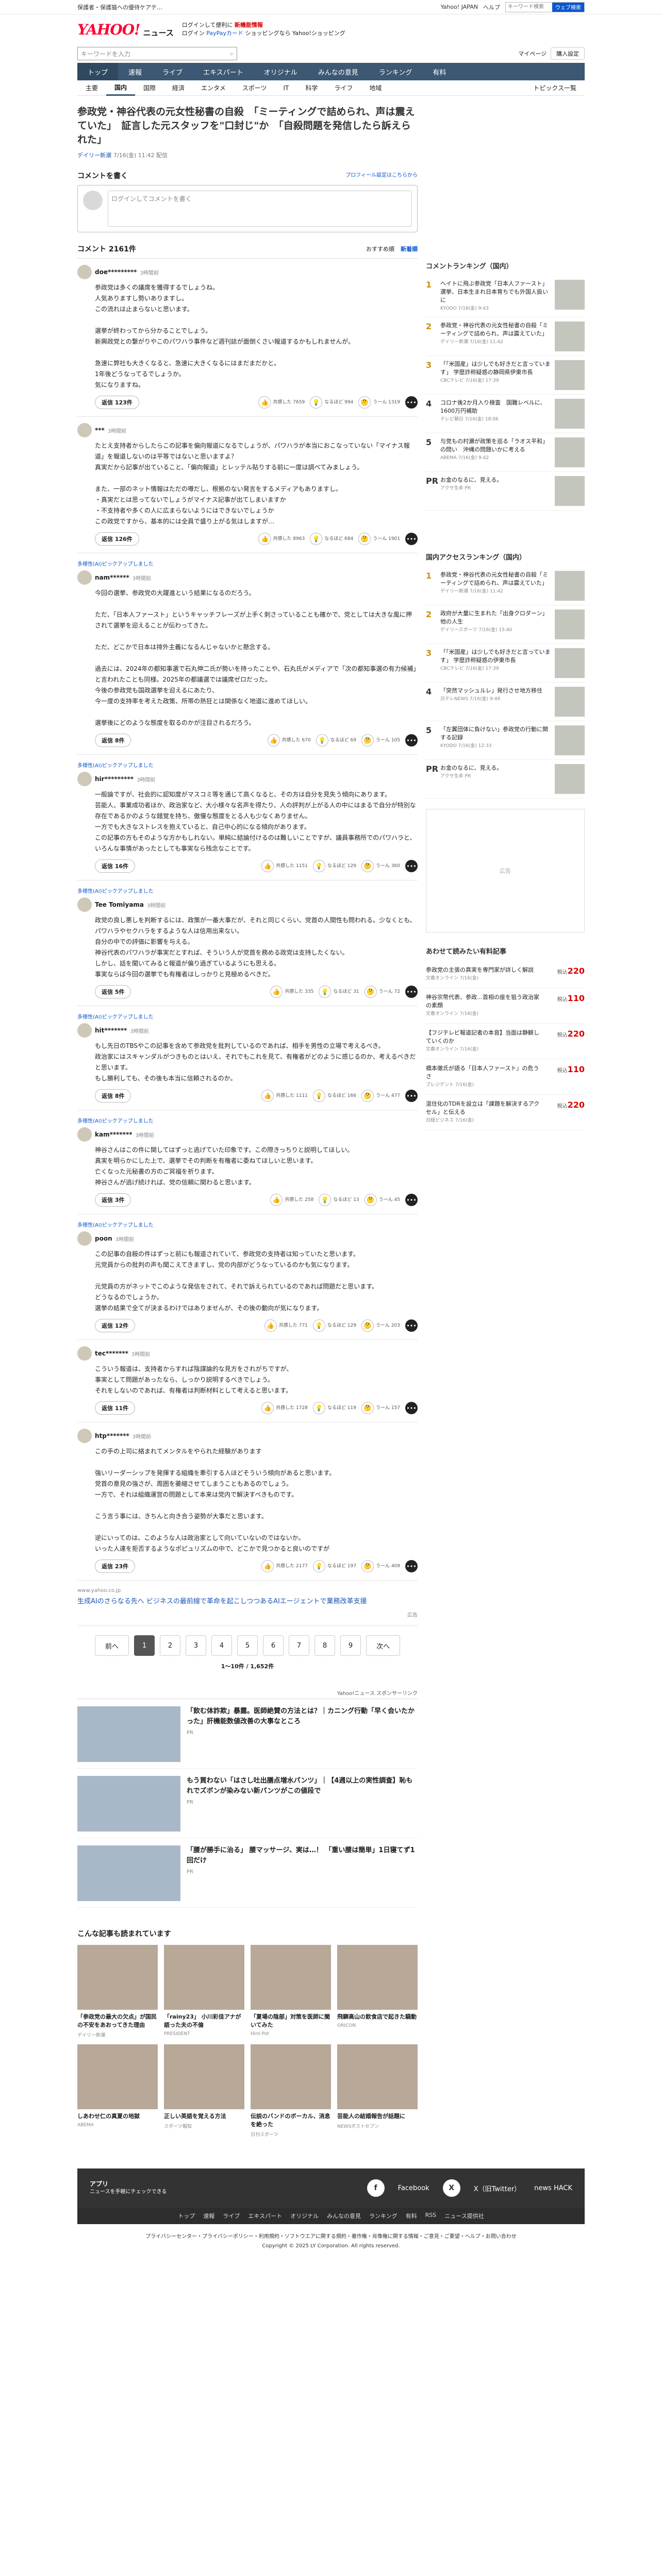 The image size is (662, 2576). I want to click on rank-title: 「「米国産」は少しでも好きだと言っています」 学歴詐称疑惑の伊東市長, so click(495, 657).